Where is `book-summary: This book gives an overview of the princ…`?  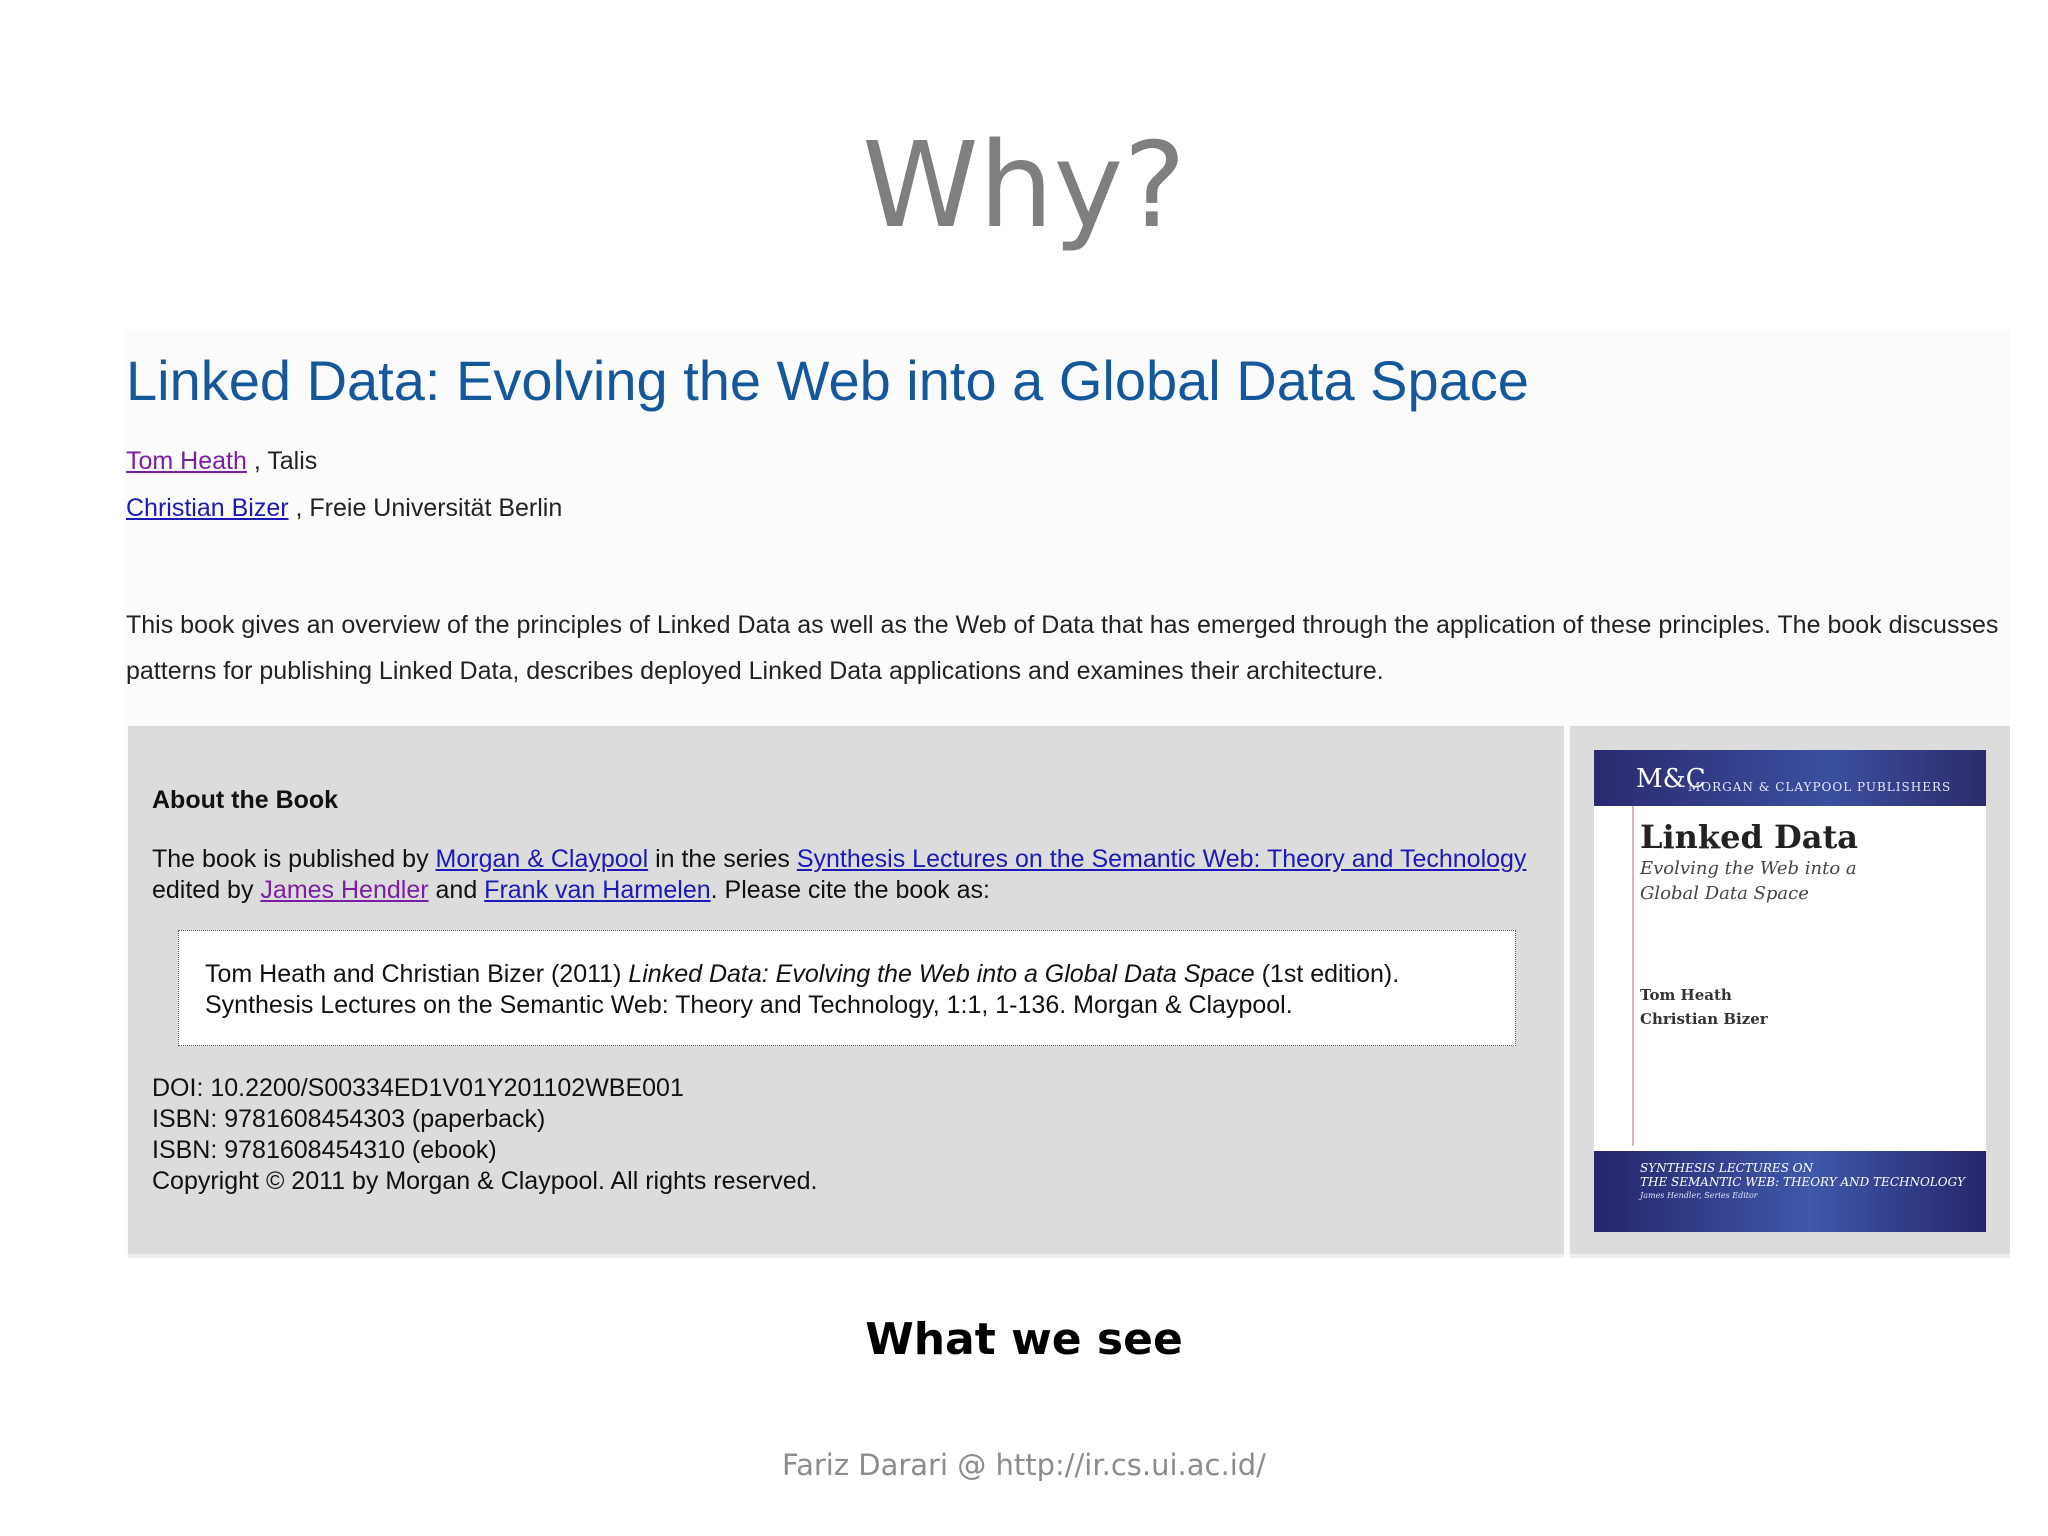 book-summary: This book gives an overview of the princ… is located at coordinates (1062, 648).